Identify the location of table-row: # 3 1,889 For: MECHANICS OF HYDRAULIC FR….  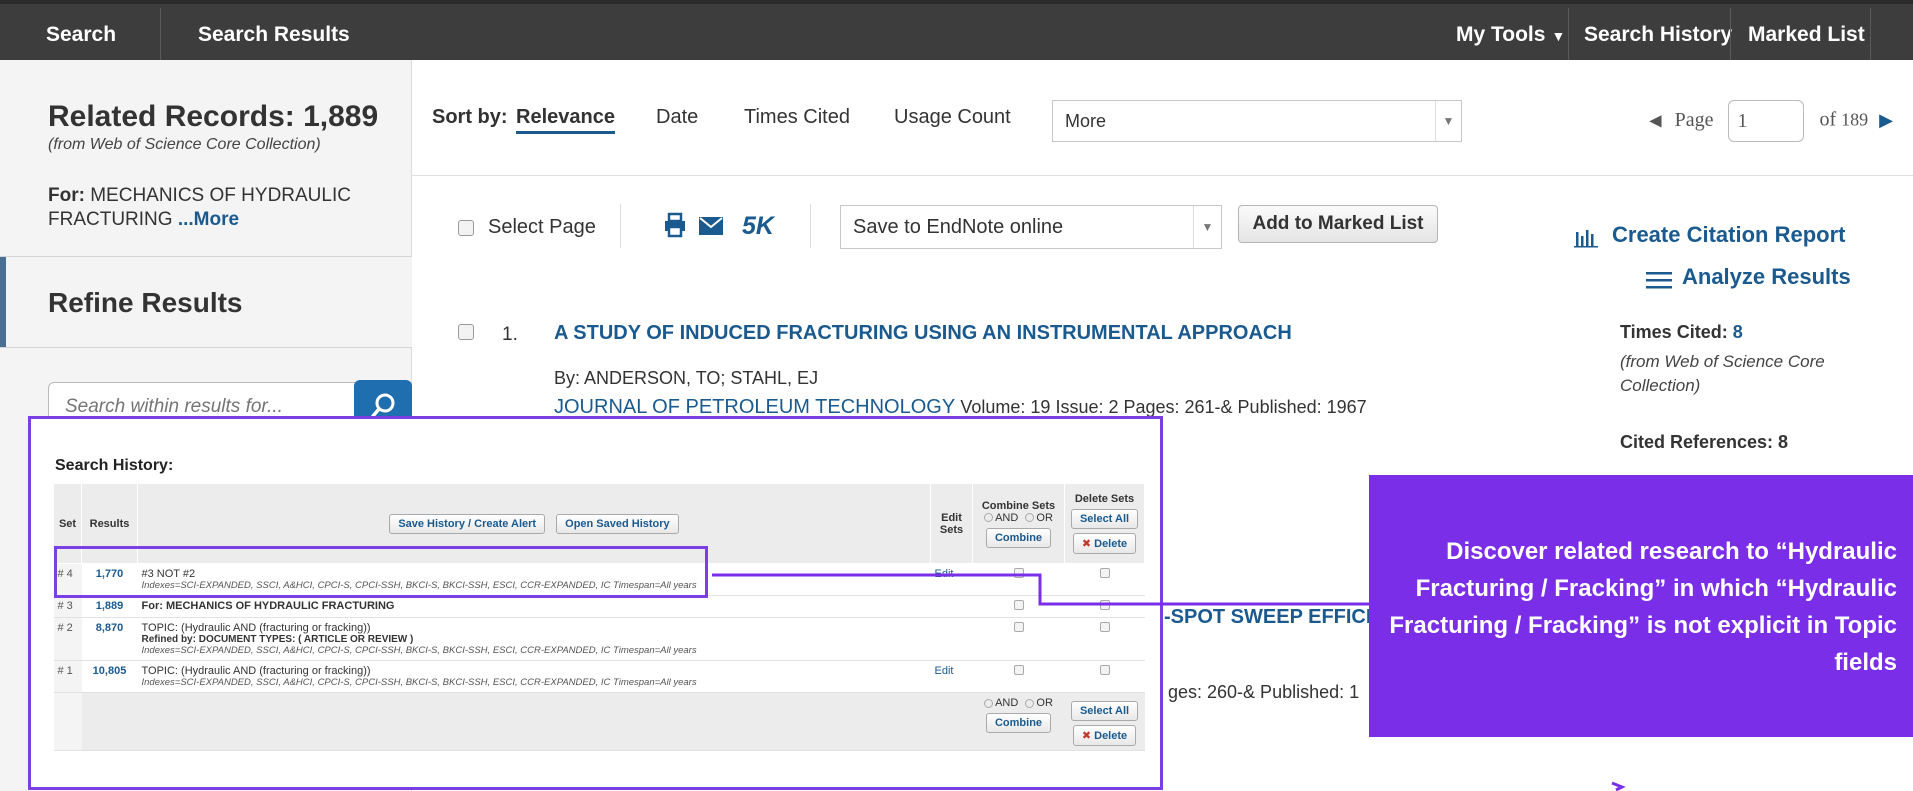
(599, 606).